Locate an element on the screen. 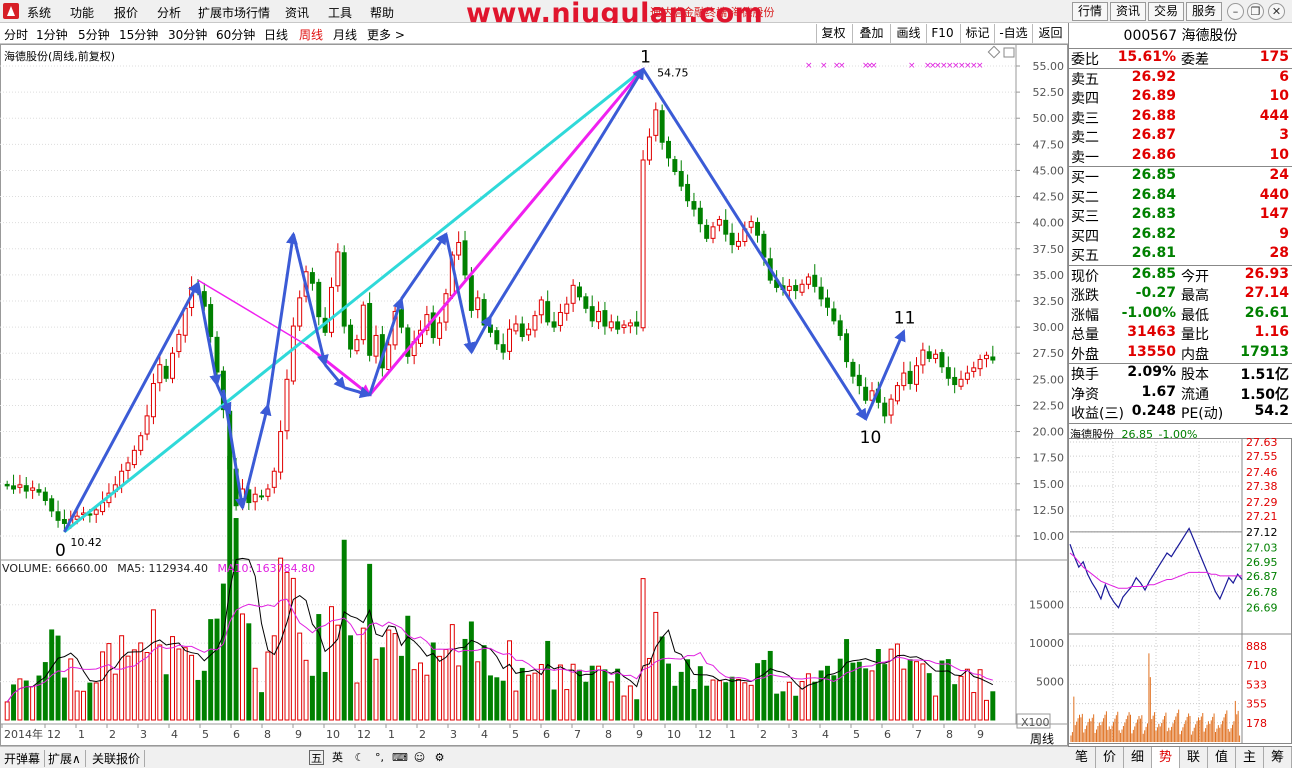 The width and height of the screenshot is (1292, 768). ask-row-l1: 卖三 is located at coordinates (1085, 118).